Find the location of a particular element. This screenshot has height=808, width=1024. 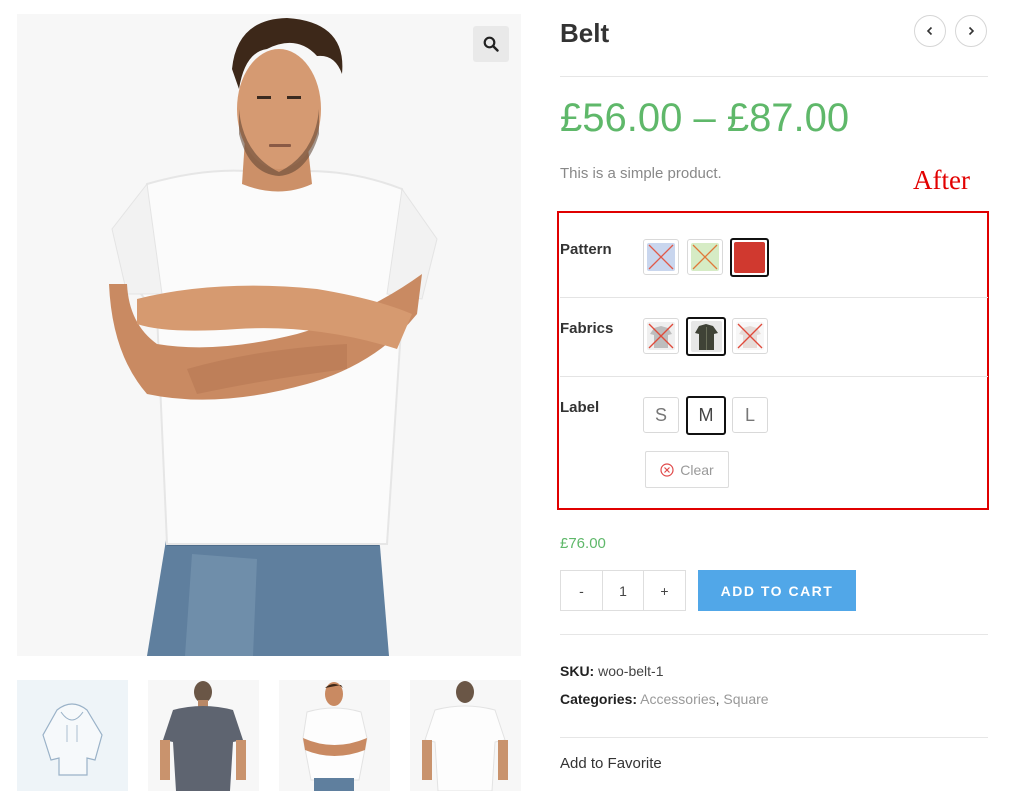

fabrics-label: Fabrics is located at coordinates (587, 328).